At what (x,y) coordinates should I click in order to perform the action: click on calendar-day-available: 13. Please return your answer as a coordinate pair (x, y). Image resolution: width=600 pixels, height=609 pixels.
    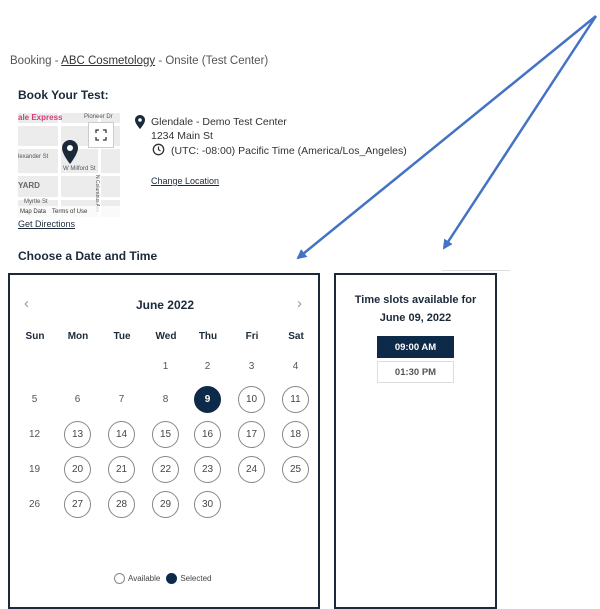
    Looking at the image, I should click on (77, 434).